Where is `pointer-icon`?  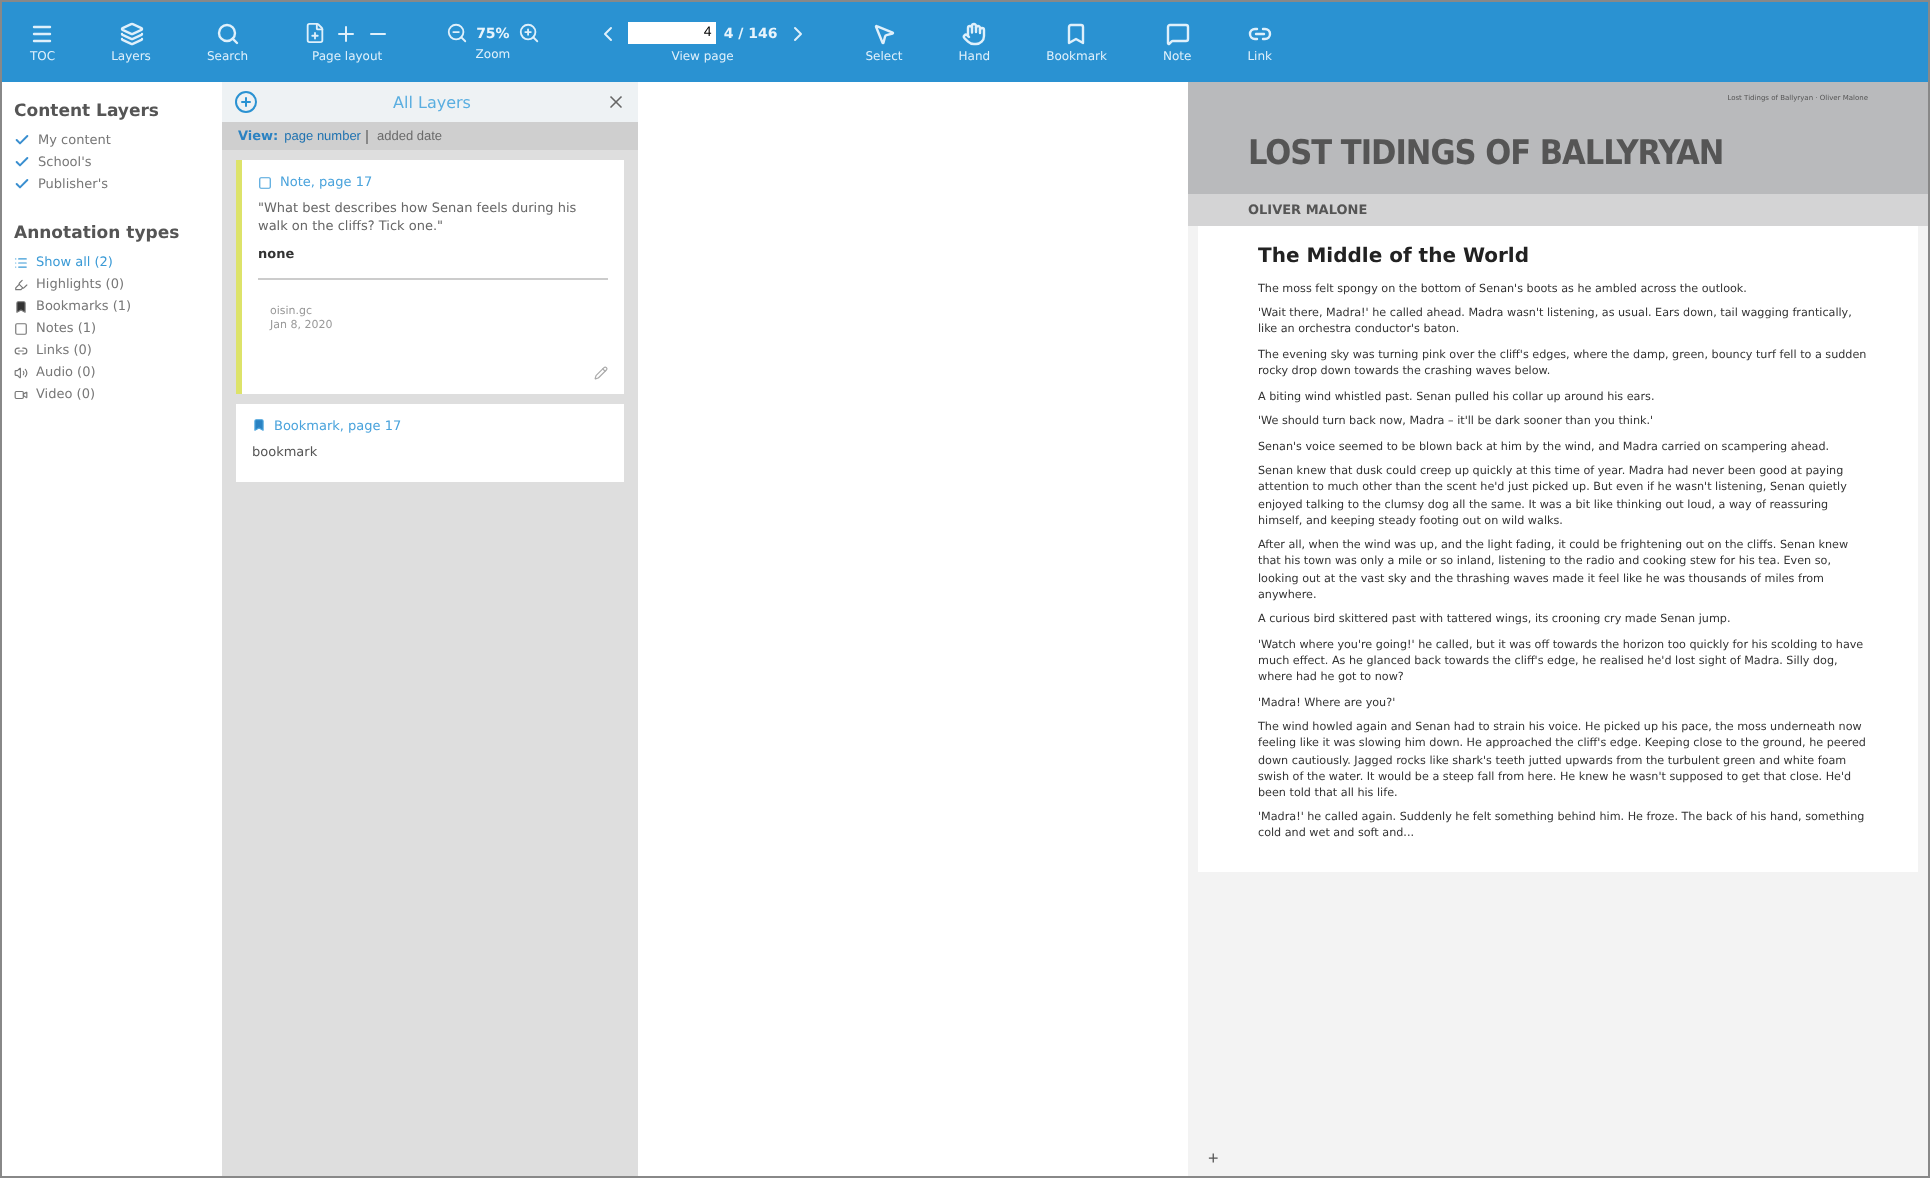
pointer-icon is located at coordinates (884, 33).